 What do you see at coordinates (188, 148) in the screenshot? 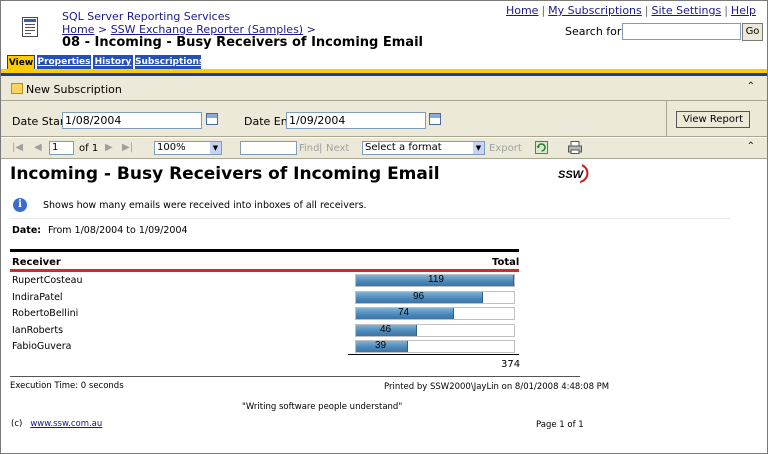
I see `zoom-select: 100% ▼` at bounding box center [188, 148].